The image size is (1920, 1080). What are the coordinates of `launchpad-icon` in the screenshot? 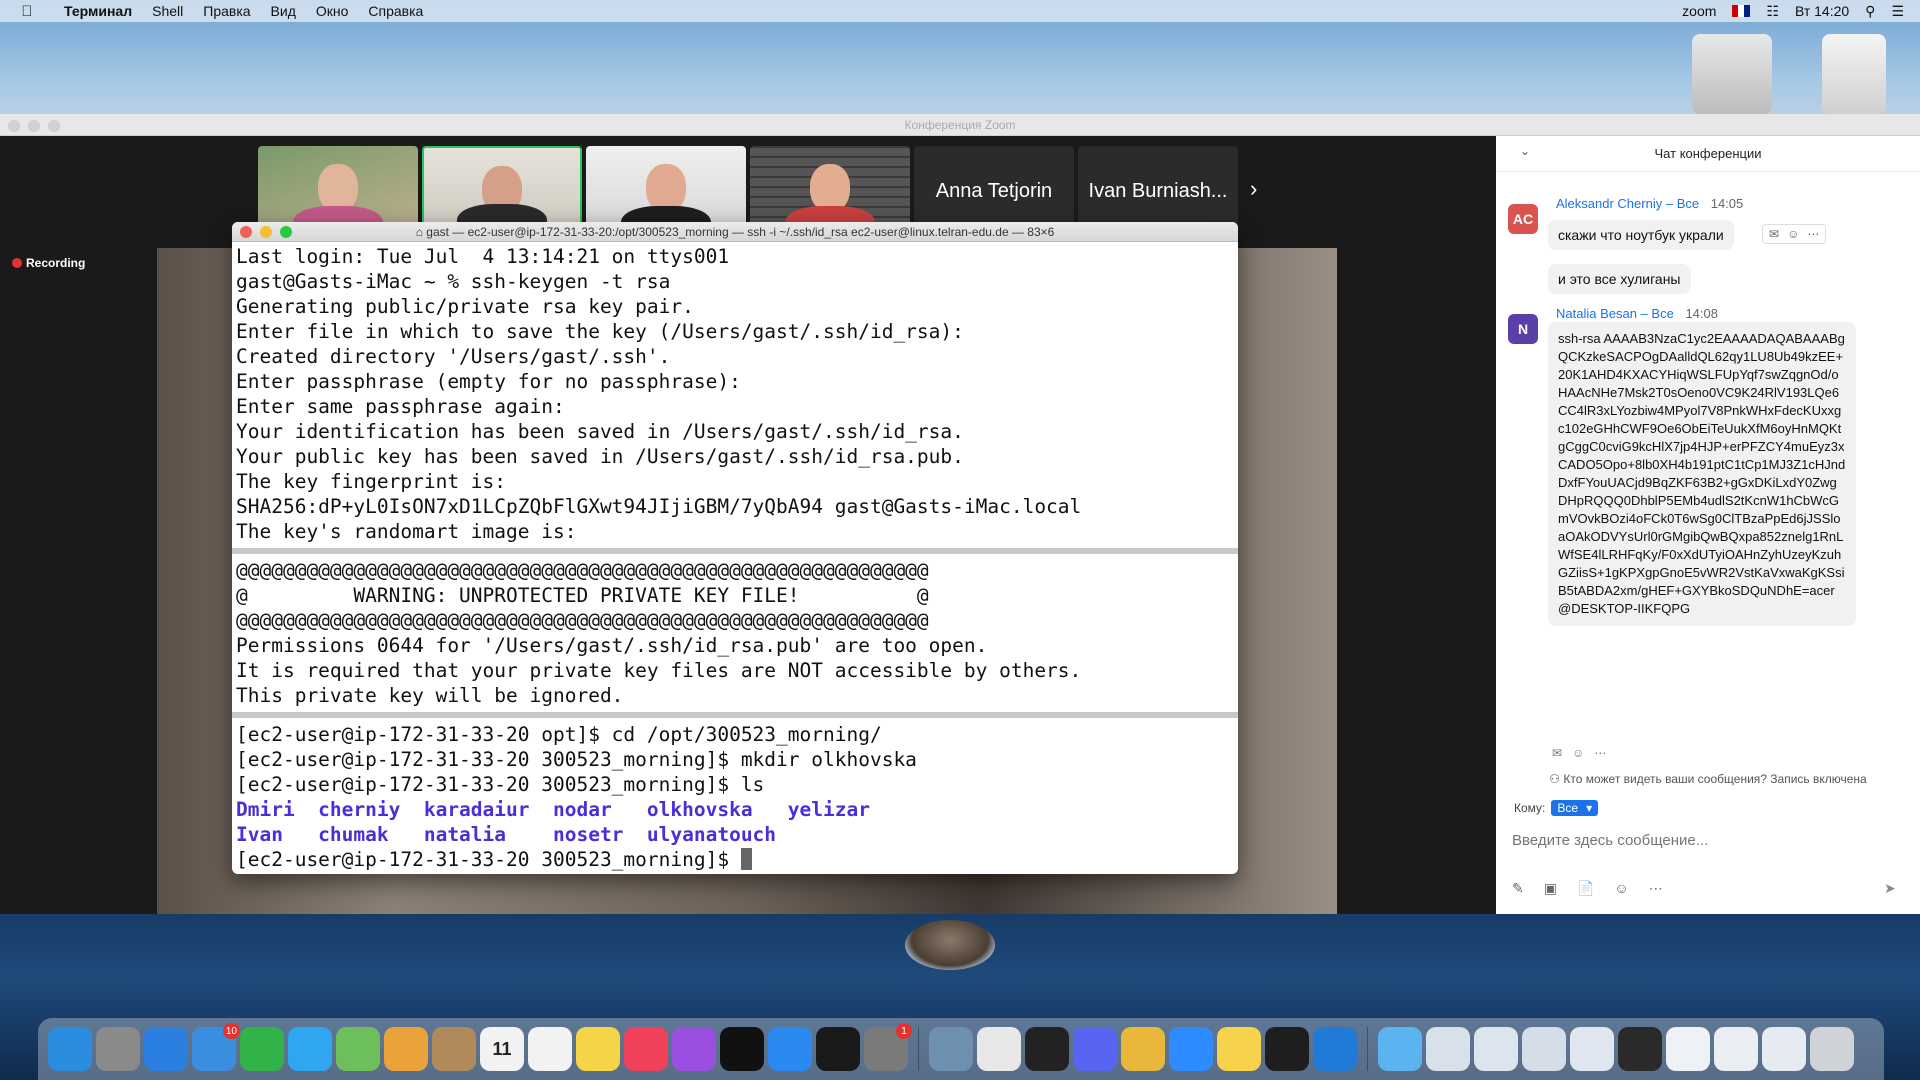 It's located at (118, 1049).